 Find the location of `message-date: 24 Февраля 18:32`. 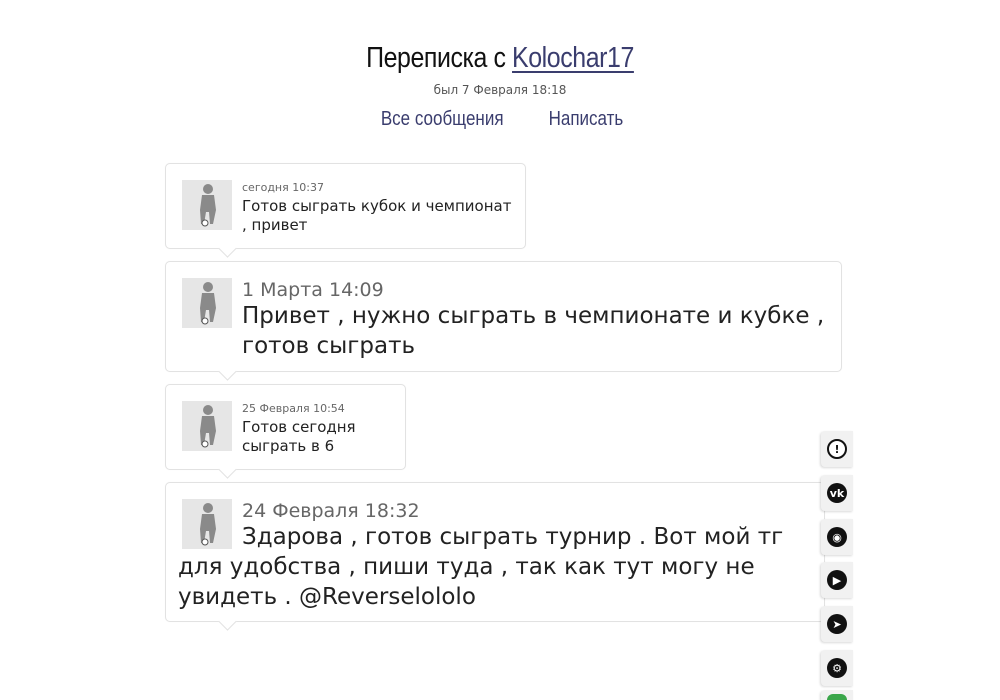

message-date: 24 Февраля 18:32 is located at coordinates (331, 511).